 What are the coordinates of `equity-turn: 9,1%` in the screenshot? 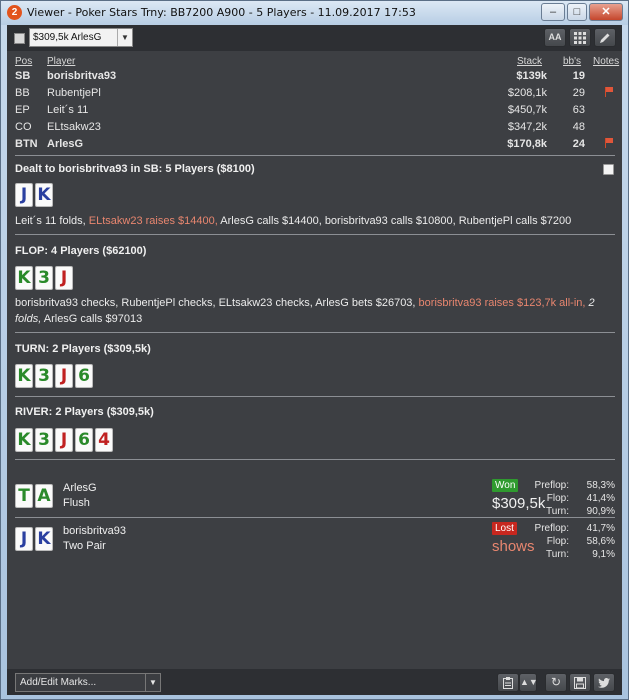 It's located at (603, 554).